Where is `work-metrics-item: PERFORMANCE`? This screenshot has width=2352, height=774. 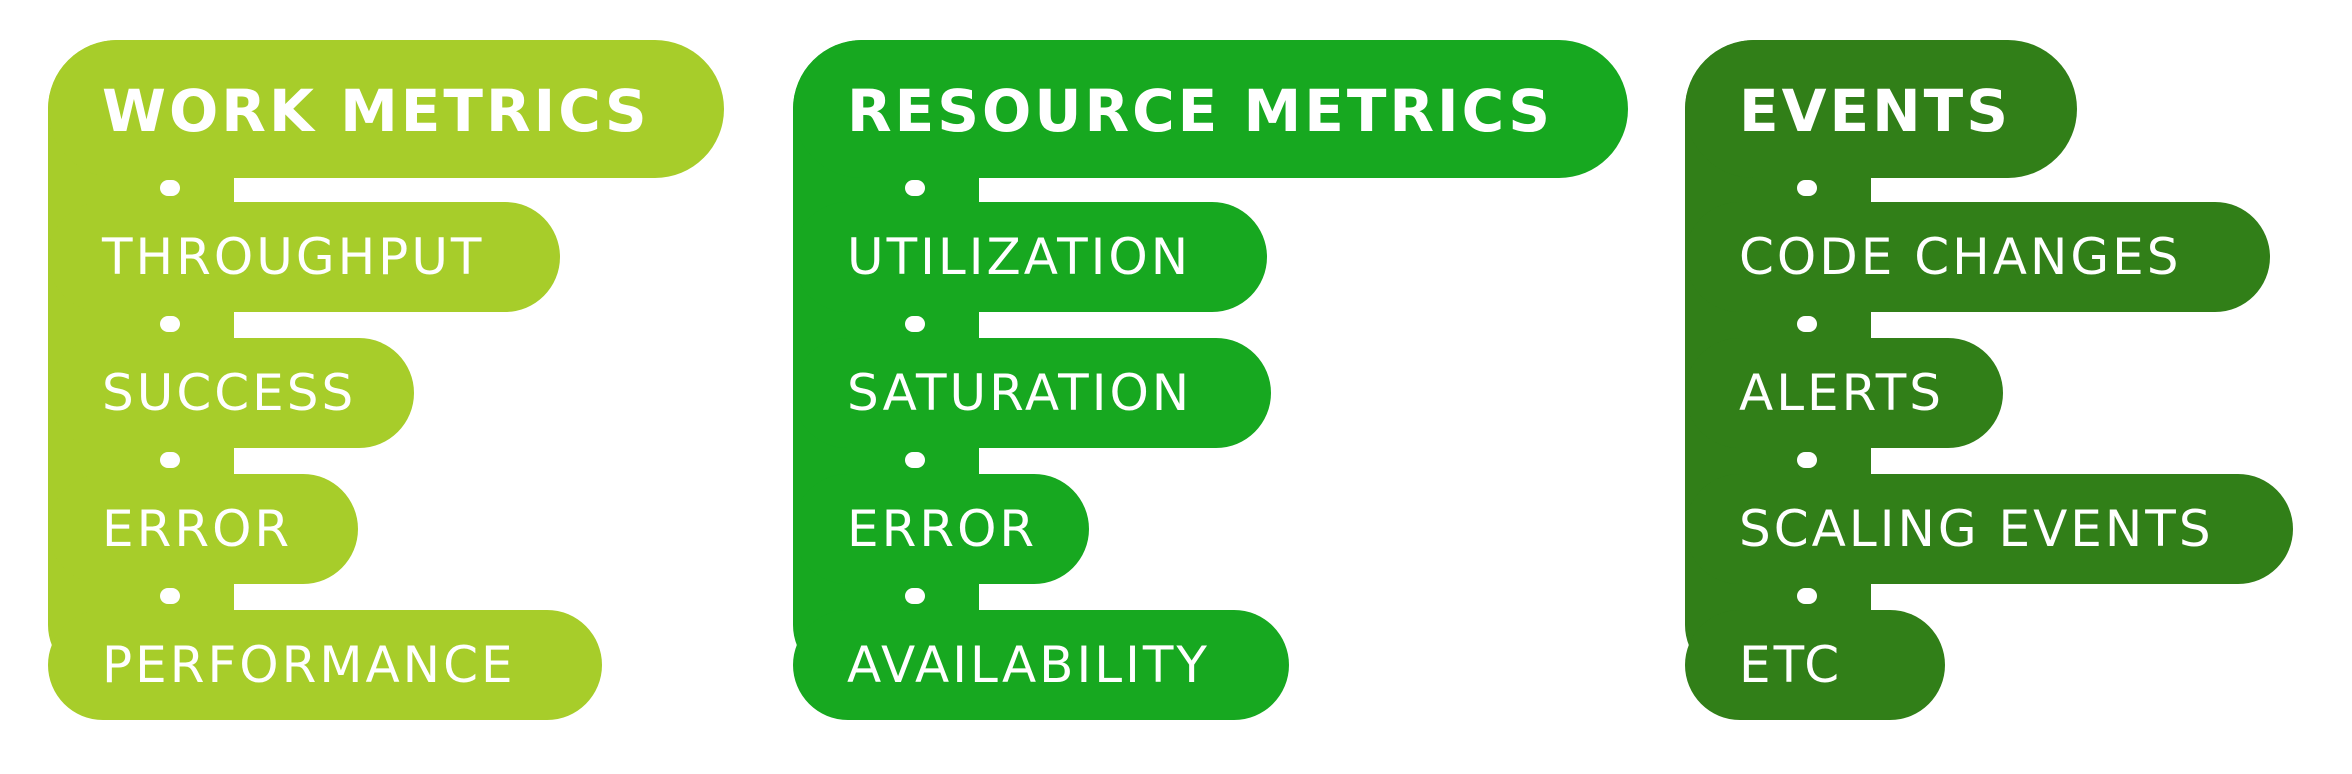 work-metrics-item: PERFORMANCE is located at coordinates (325, 665).